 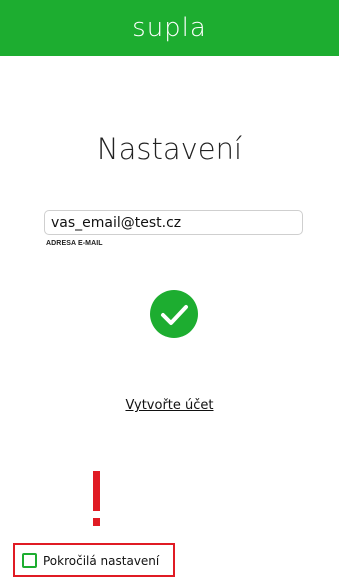 I want to click on create-account-link: Vytvořte účet, so click(x=169, y=405).